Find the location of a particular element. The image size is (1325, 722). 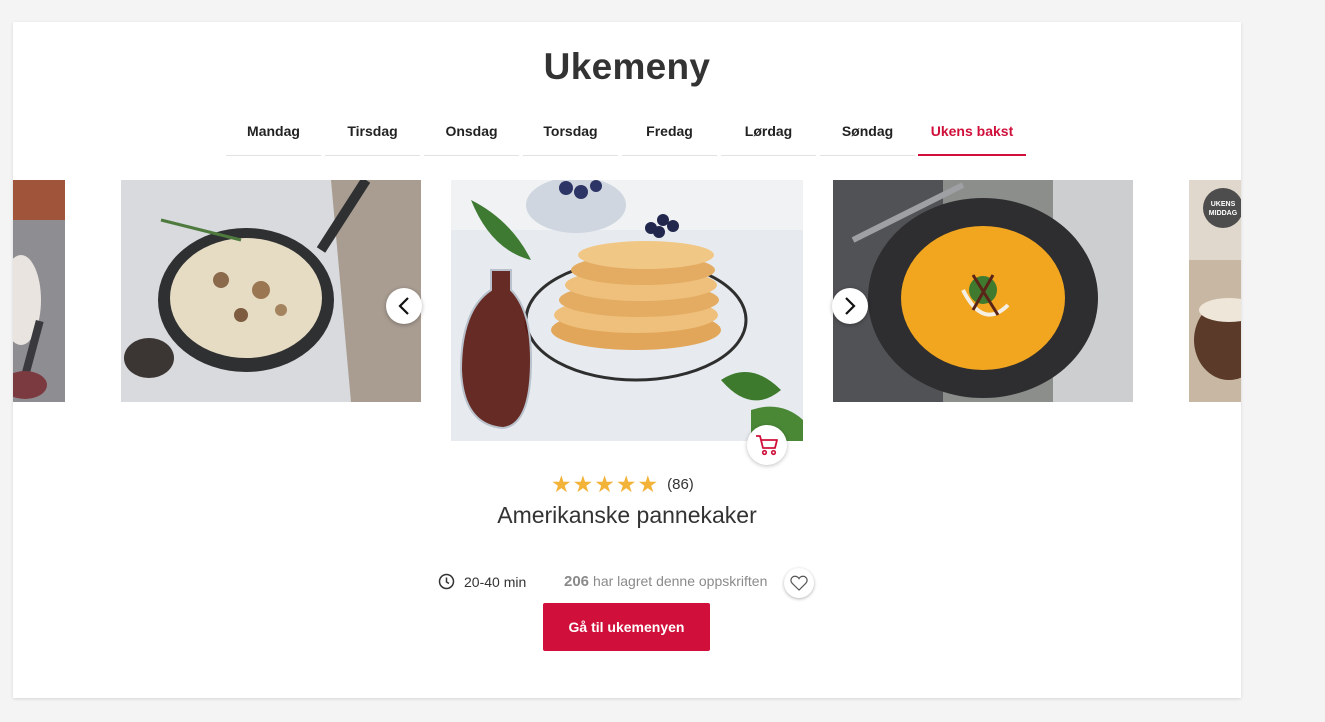

saved-text: har lagret denne oppskriften is located at coordinates (680, 581).